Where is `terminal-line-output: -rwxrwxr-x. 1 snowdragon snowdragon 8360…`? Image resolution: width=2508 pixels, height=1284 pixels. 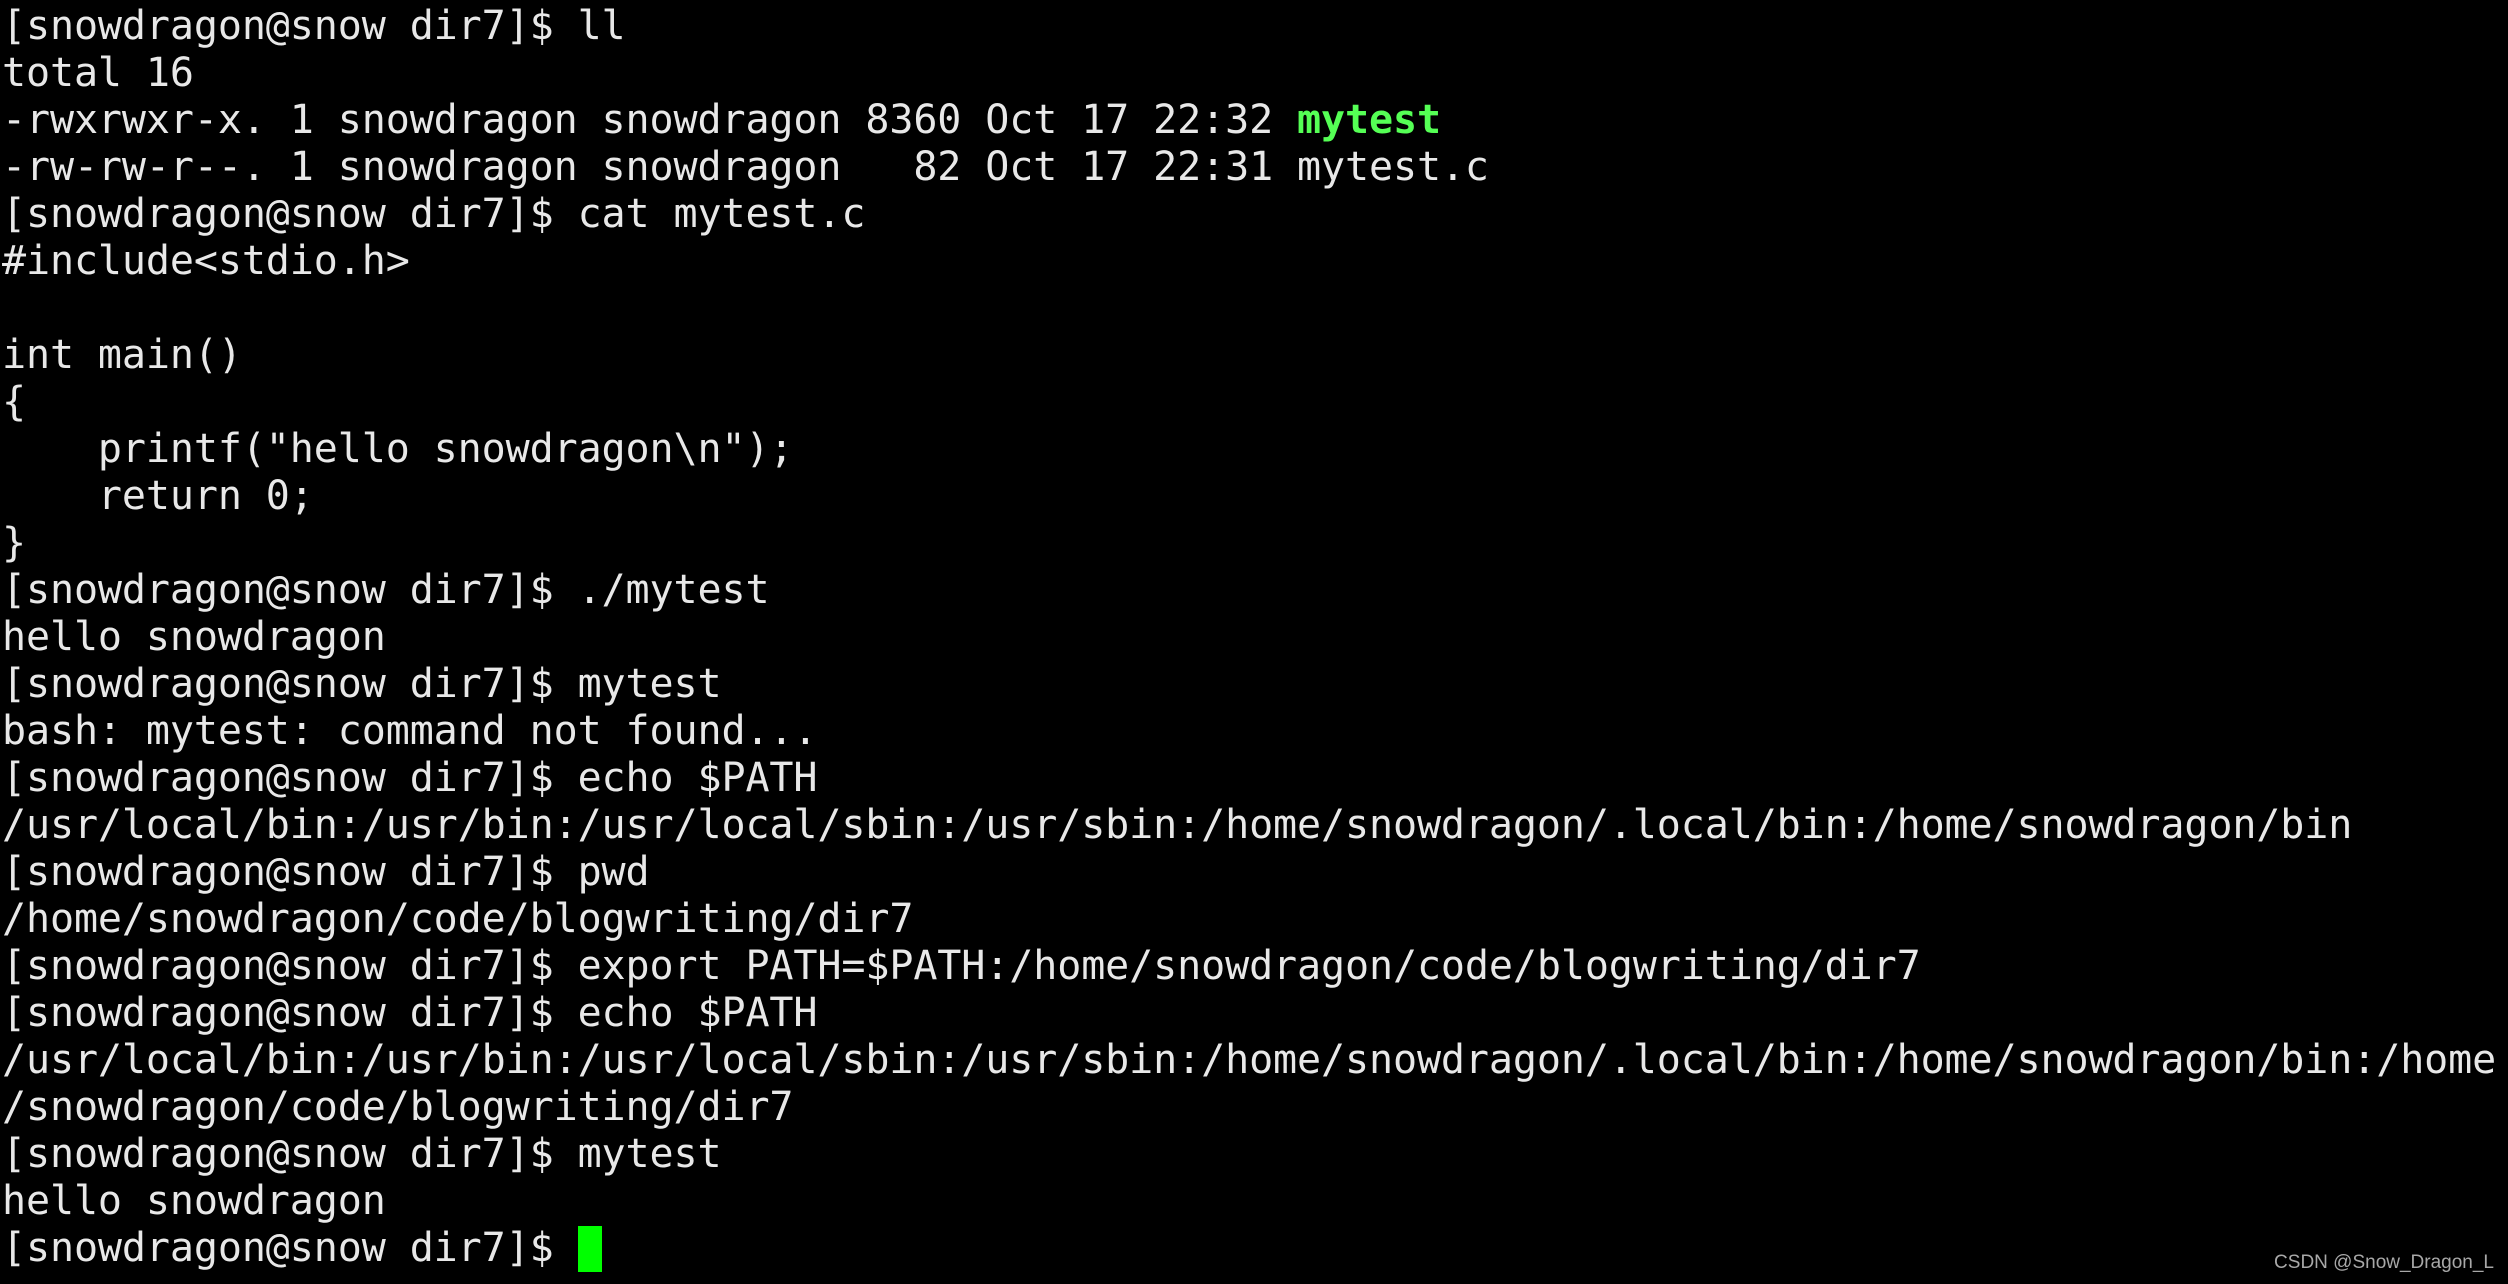
terminal-line-output: -rwxrwxr-x. 1 snowdragon snowdragon 8360… is located at coordinates (1255, 120).